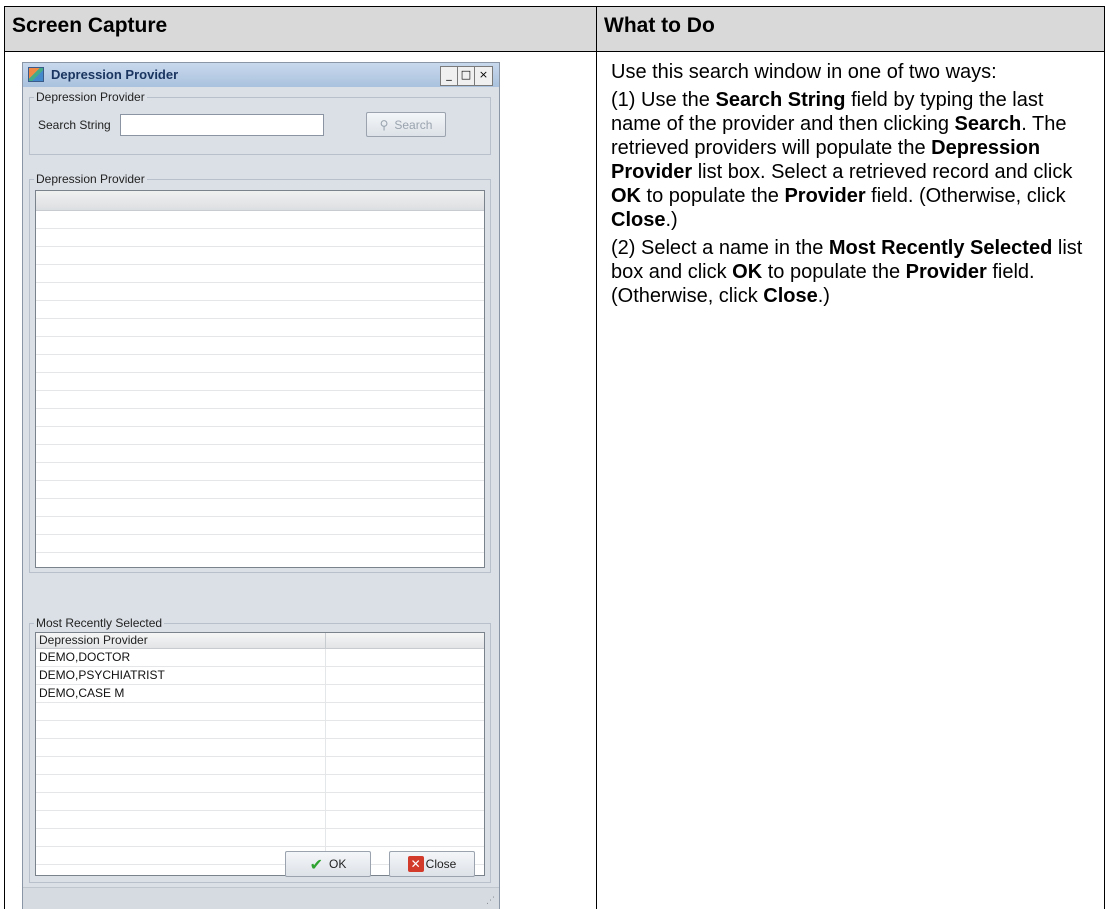 The image size is (1108, 909). I want to click on title-bar: Depression Provider _ □ ×, so click(261, 75).